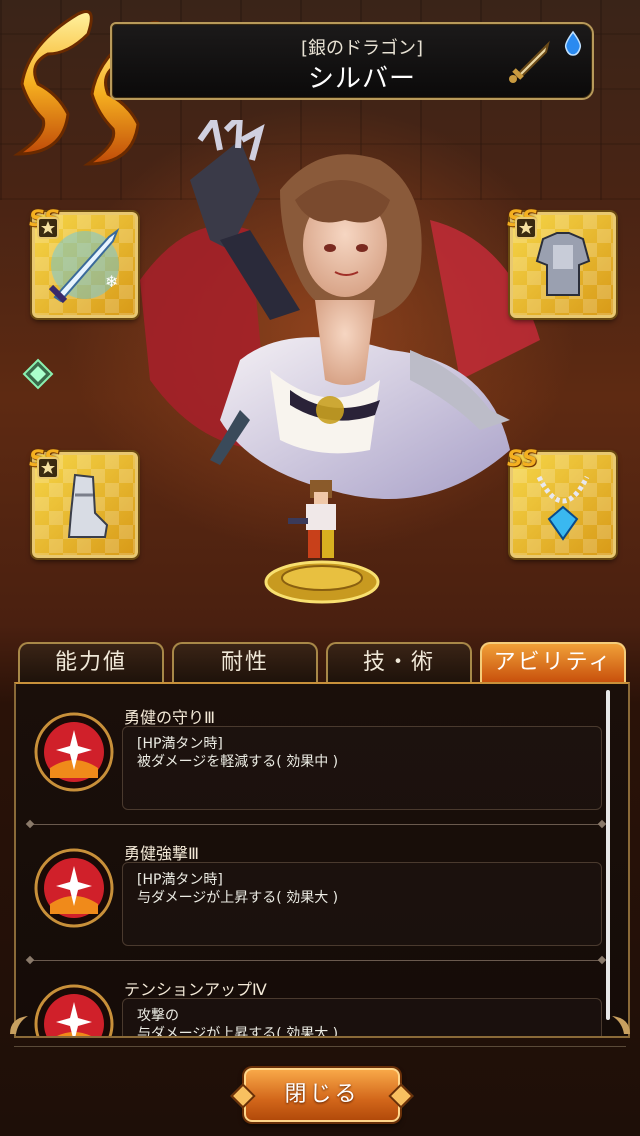 Image resolution: width=640 pixels, height=1136 pixels. I want to click on ability-description-box: [HP満タン時] 被ダメージを軽減する( 効果中 ), so click(362, 768).